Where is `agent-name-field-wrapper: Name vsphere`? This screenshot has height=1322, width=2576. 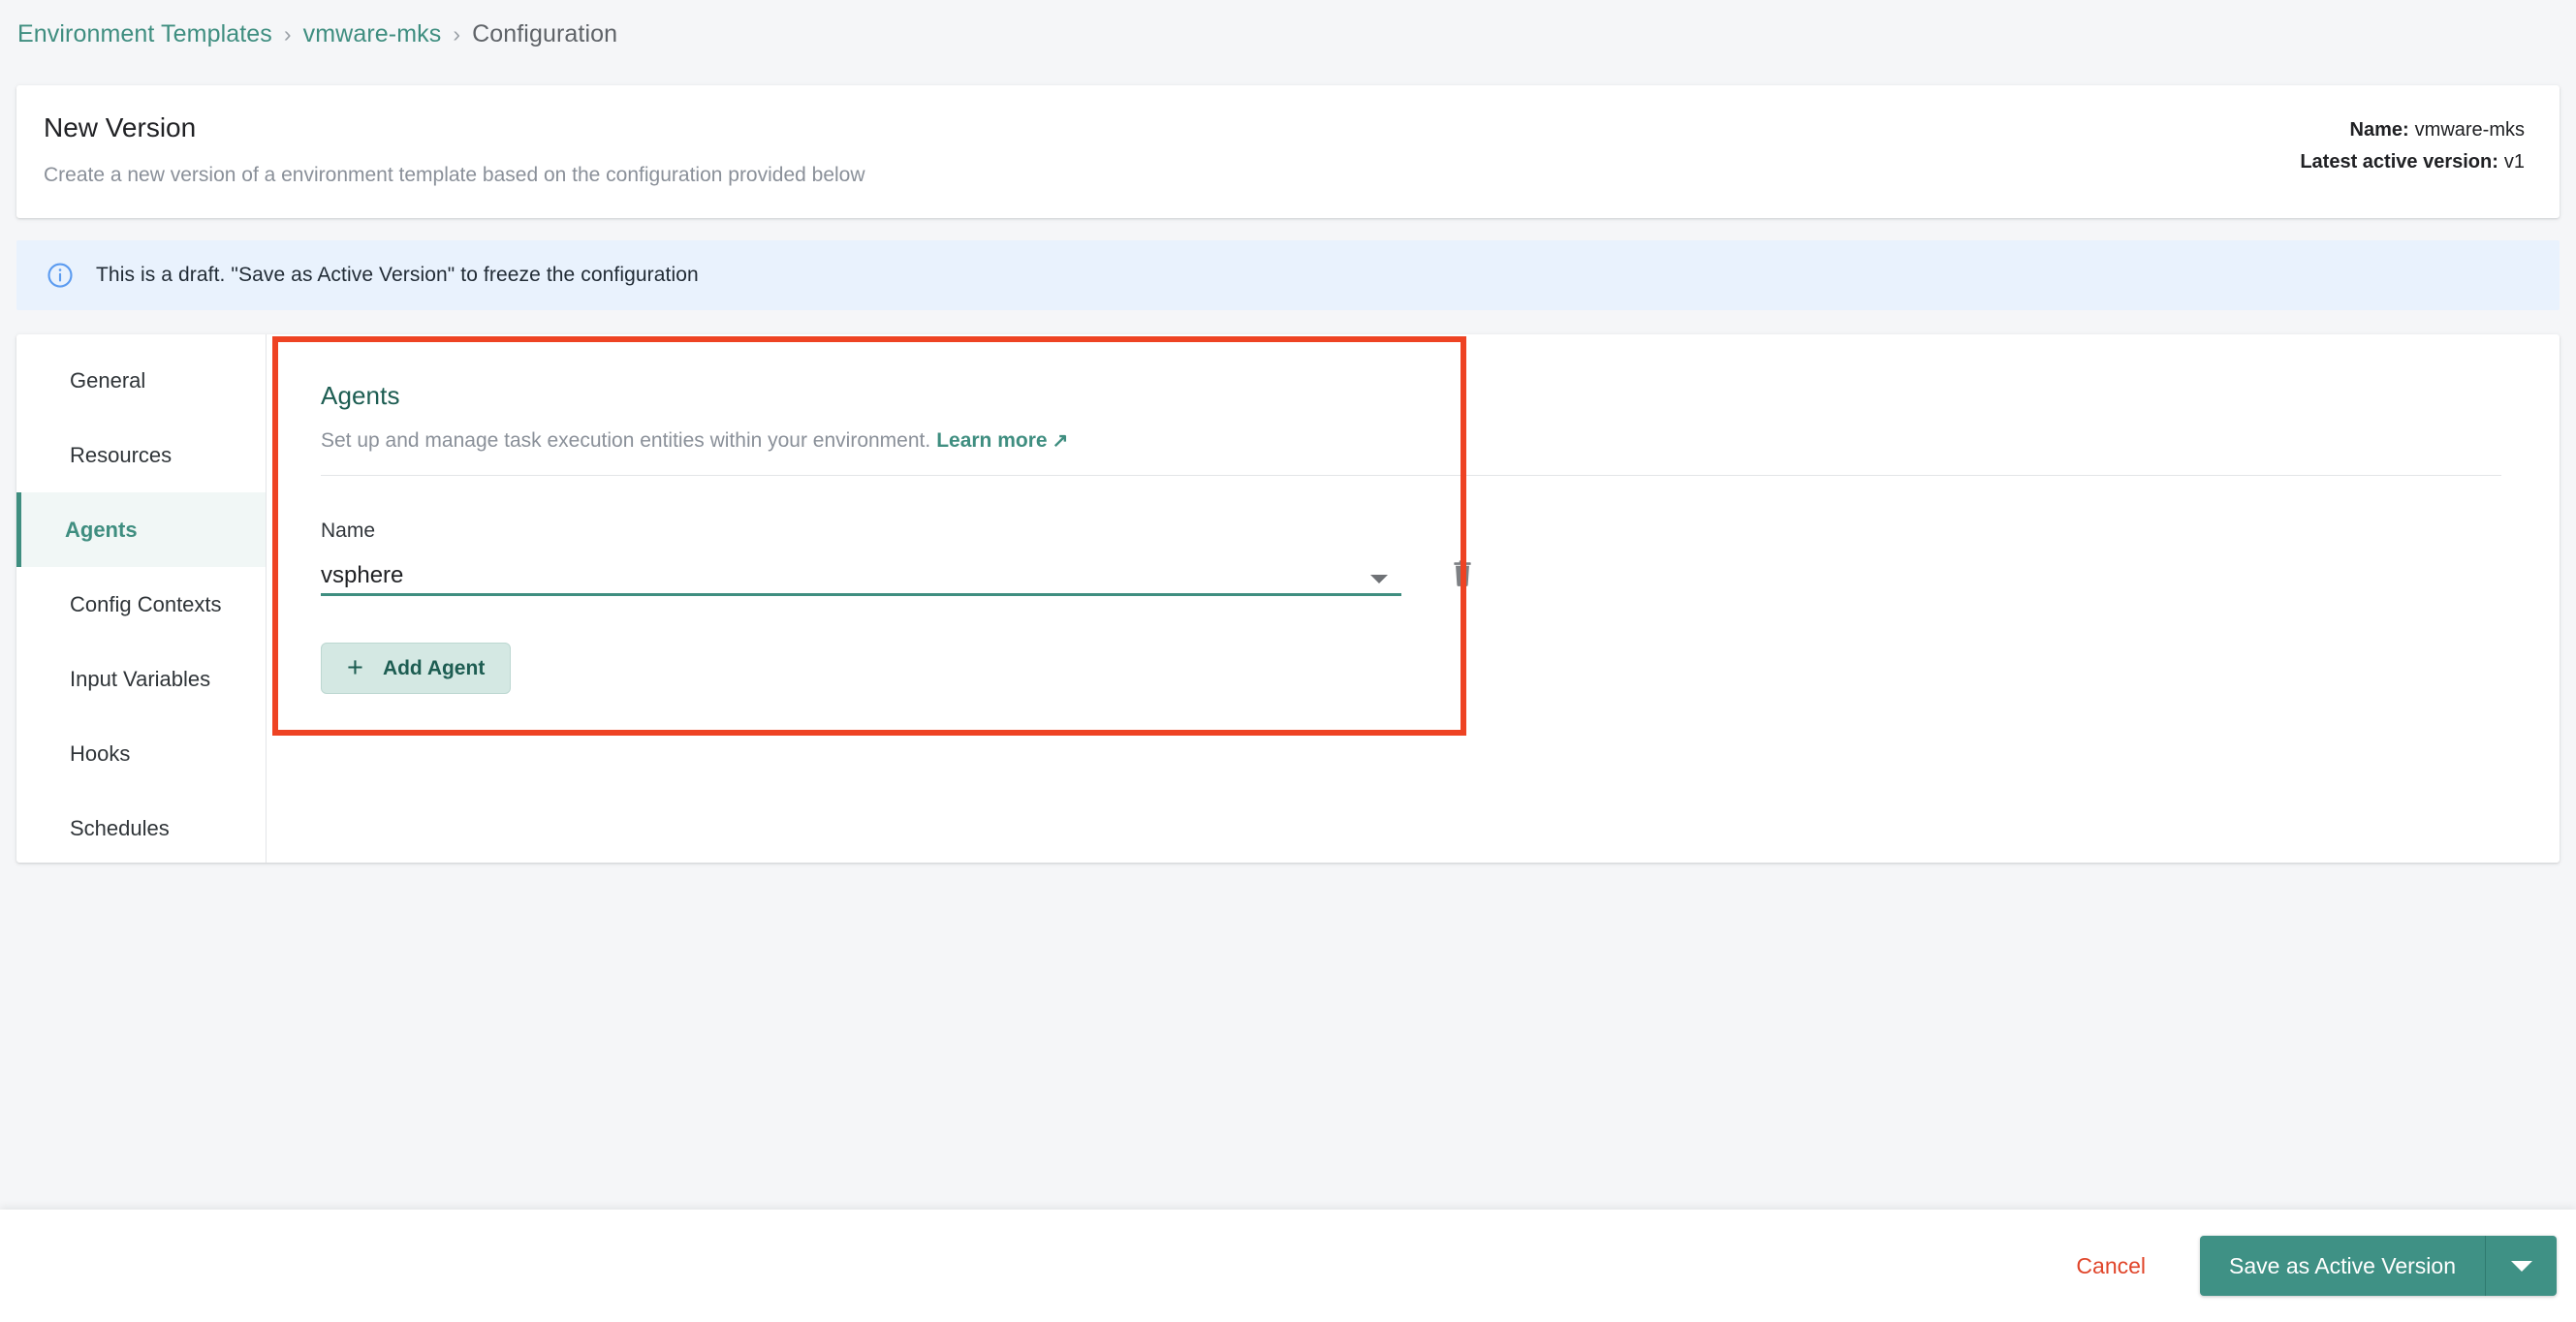 agent-name-field-wrapper: Name vsphere is located at coordinates (861, 557).